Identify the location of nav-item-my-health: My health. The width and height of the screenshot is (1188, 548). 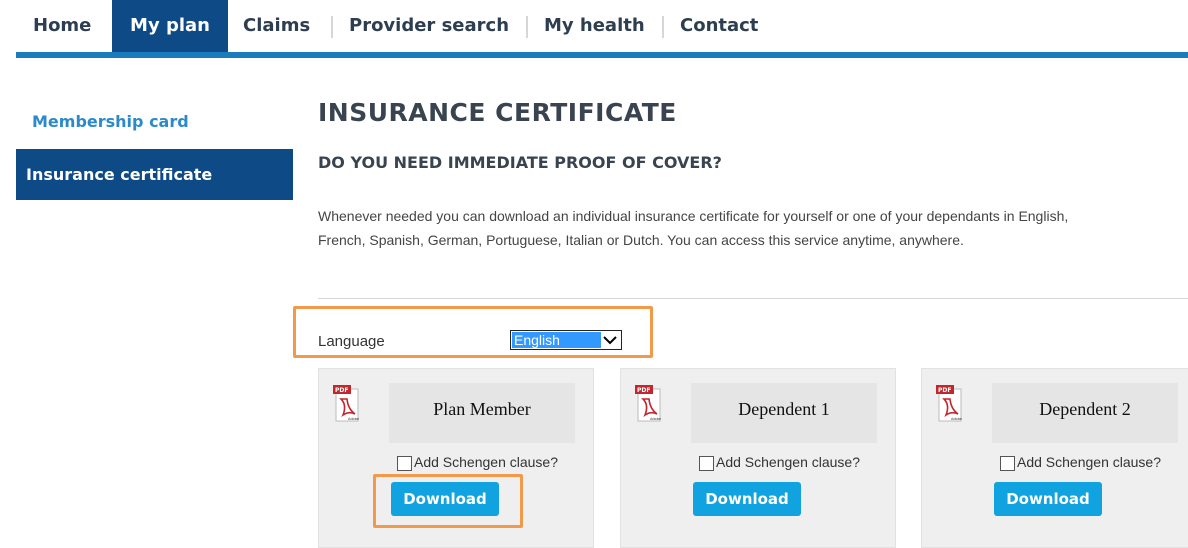
(594, 26).